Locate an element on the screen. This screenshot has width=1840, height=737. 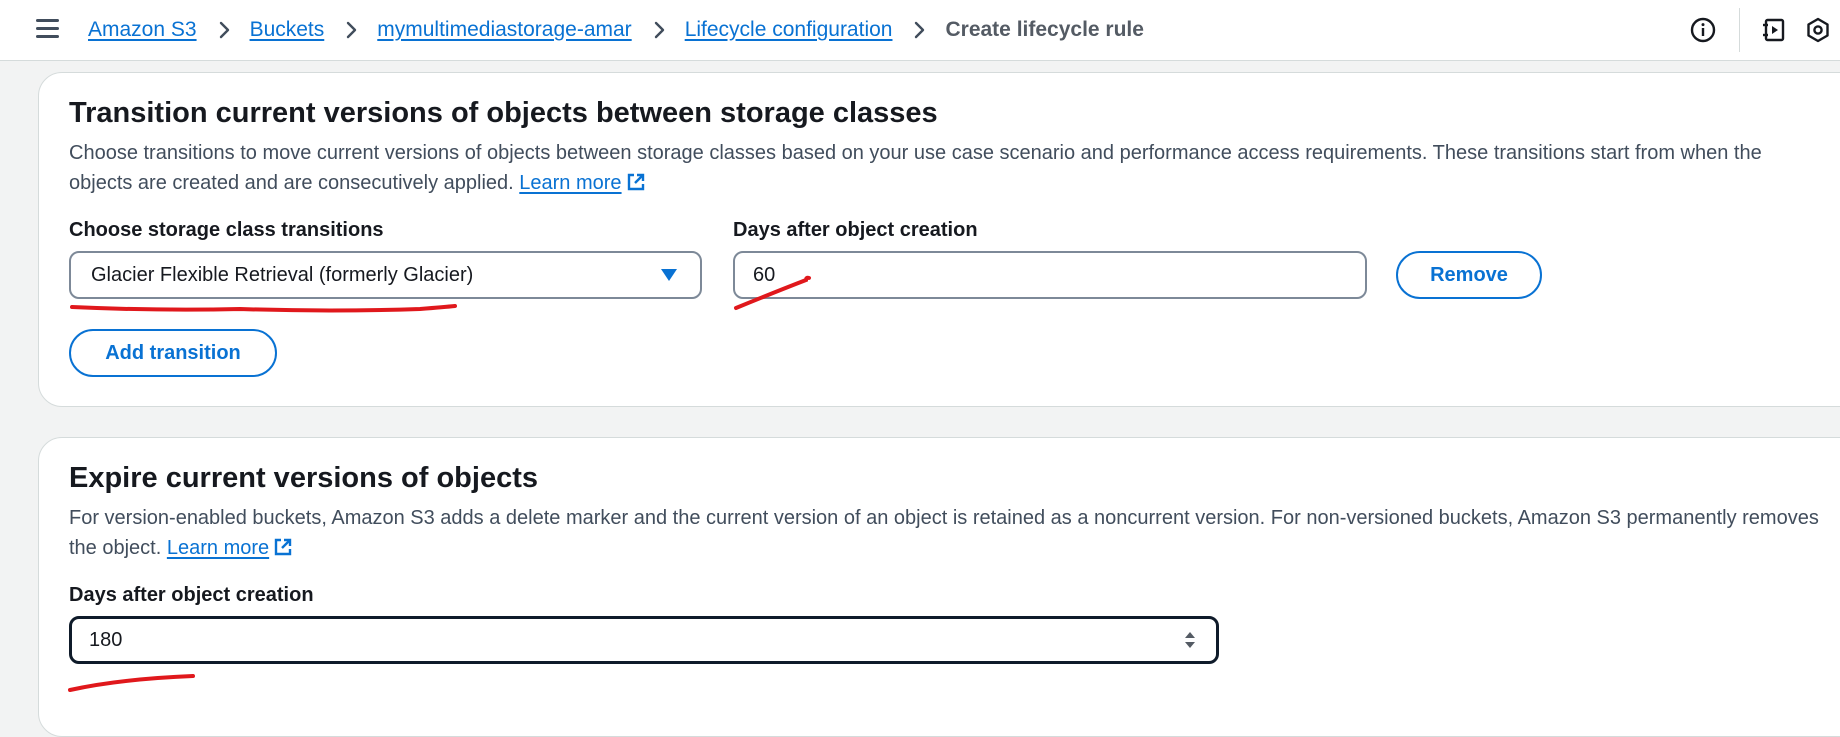
breadcrumb-buckets: Buckets is located at coordinates (287, 30).